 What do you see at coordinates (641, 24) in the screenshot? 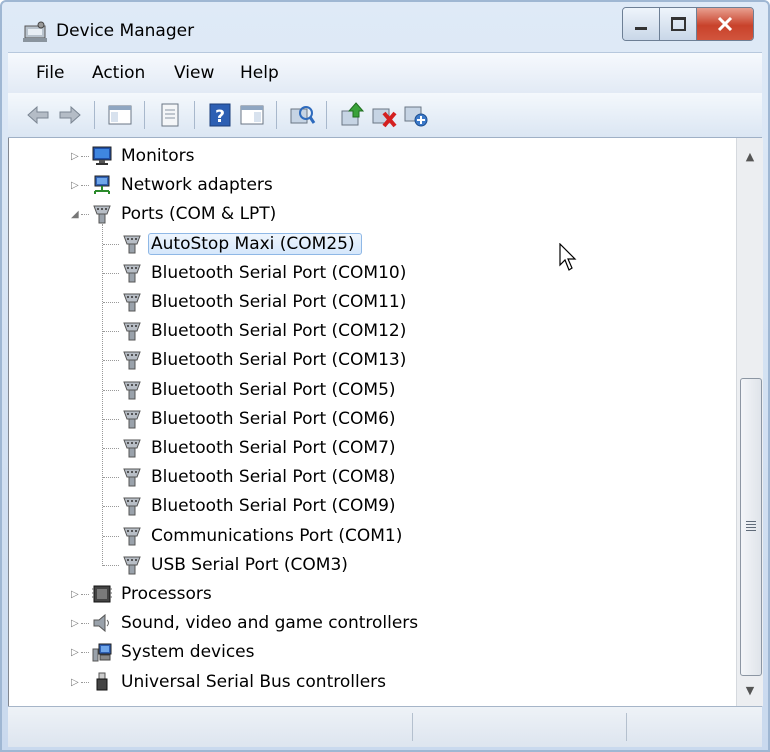
I see `minimize-button` at bounding box center [641, 24].